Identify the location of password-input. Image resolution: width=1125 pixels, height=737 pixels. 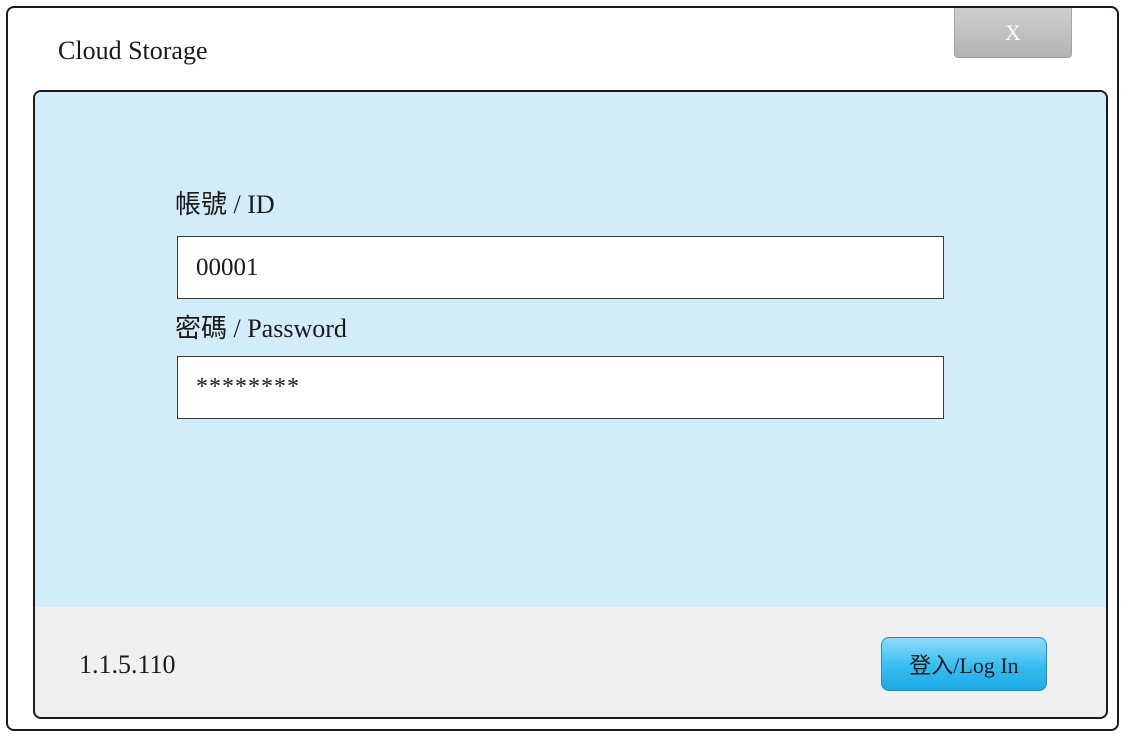
(560, 387).